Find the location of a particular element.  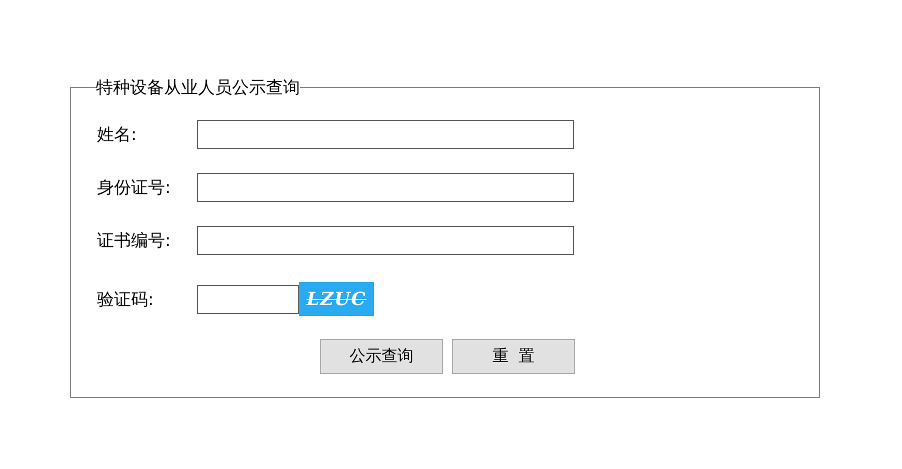

field-label: 姓名: is located at coordinates (117, 135).